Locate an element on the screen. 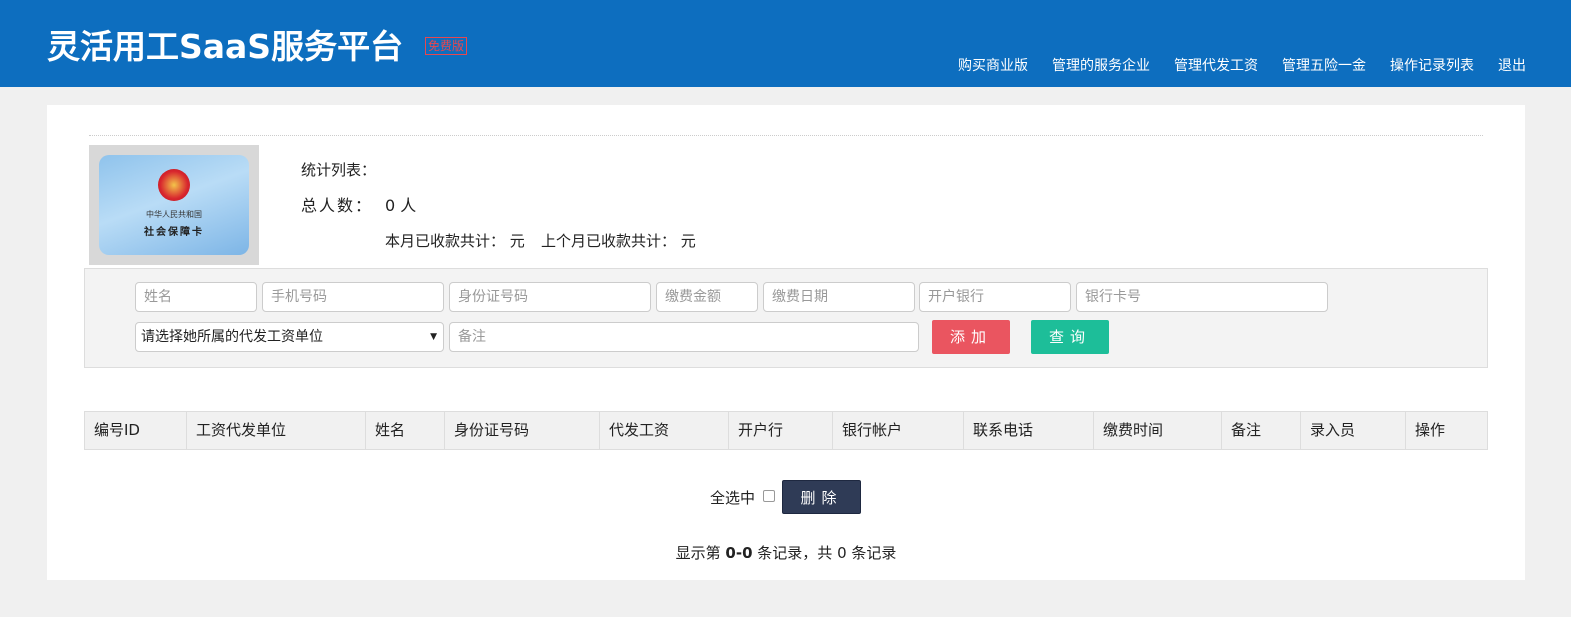  social-security-card: 中华人民共和国 社会保障卡 is located at coordinates (174, 205).